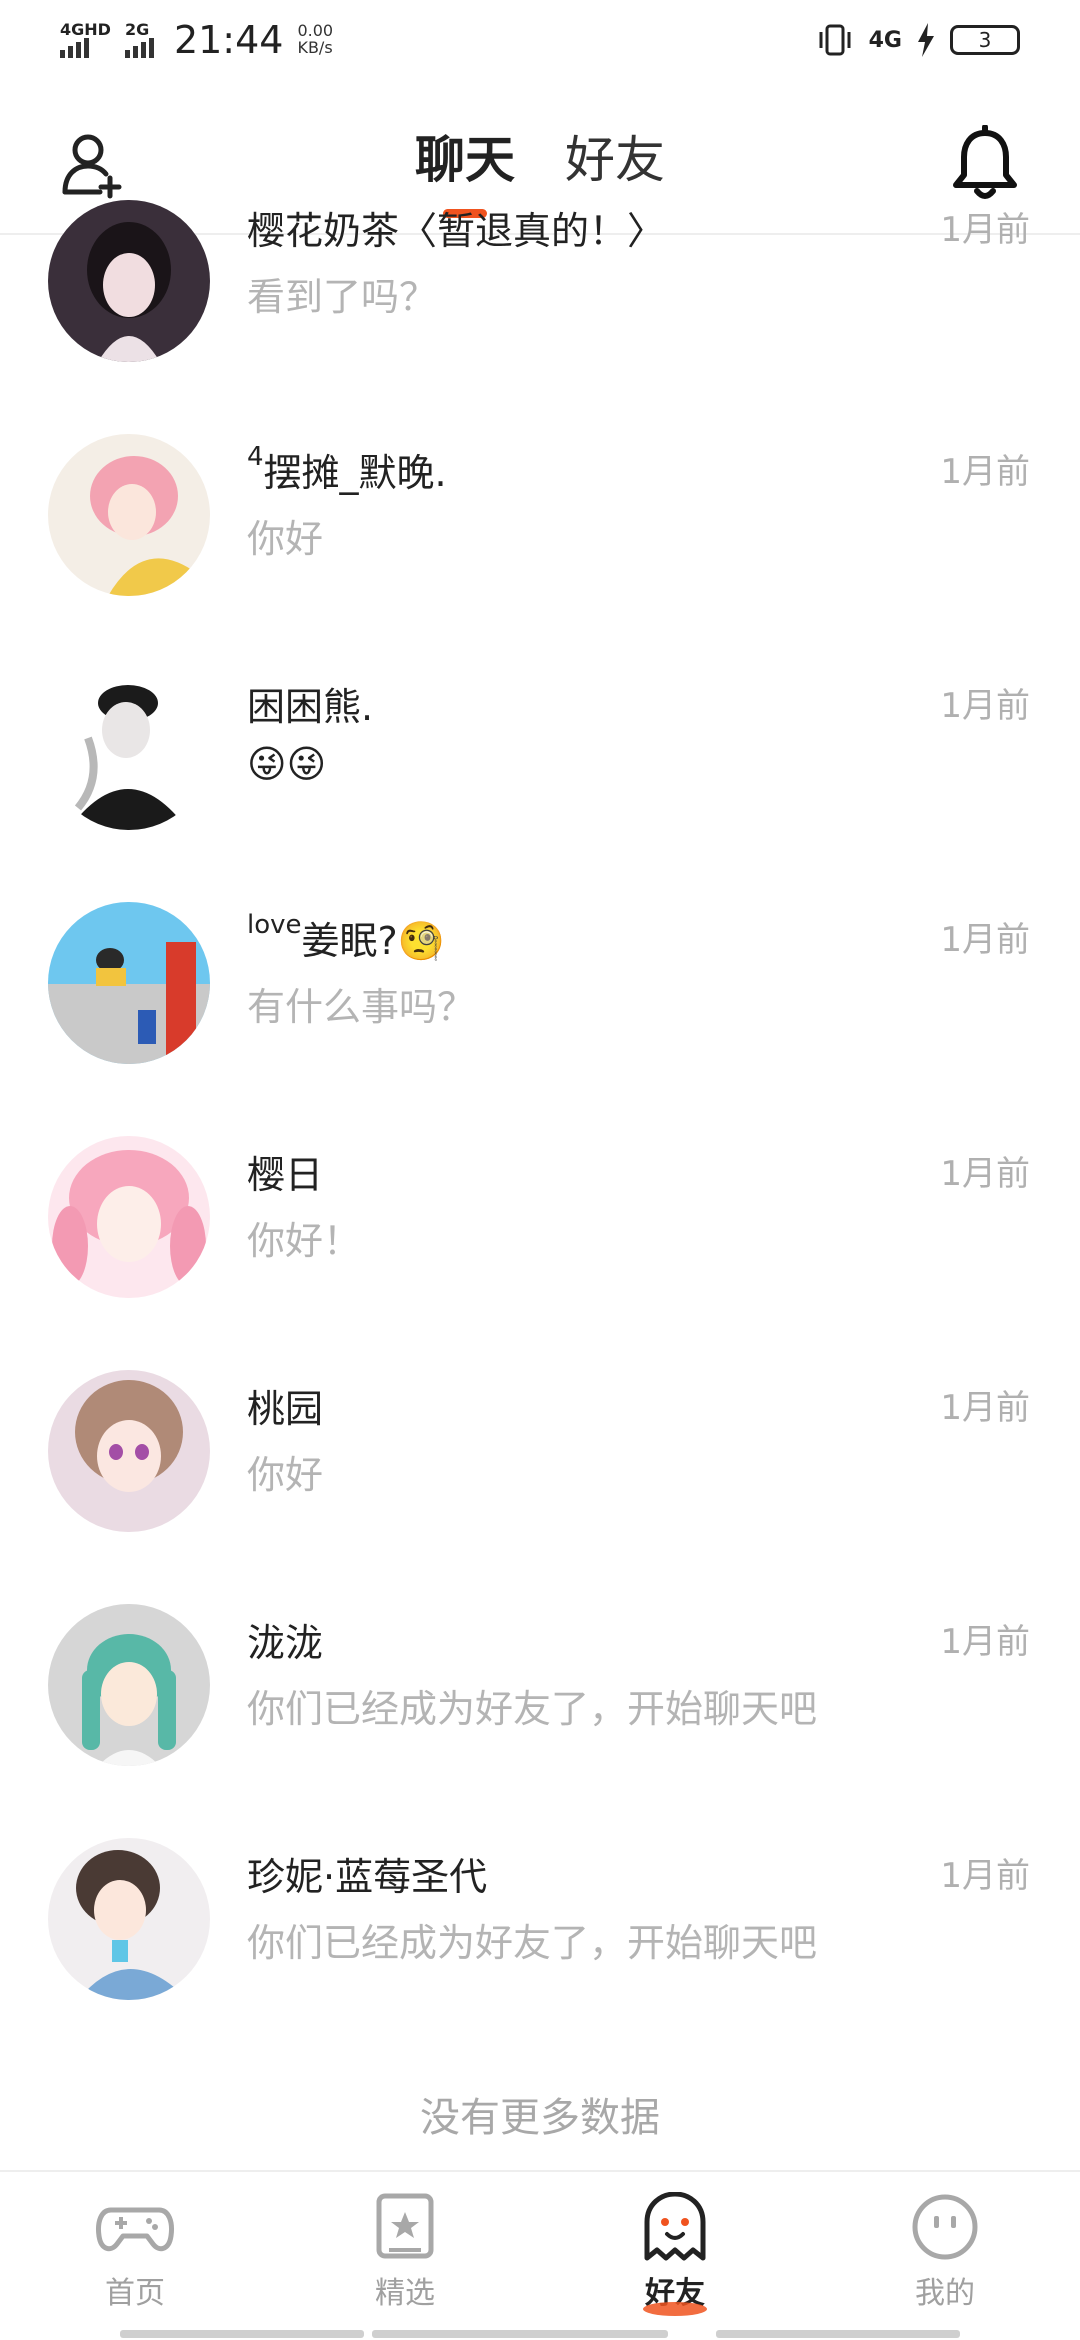 The height and width of the screenshot is (2340, 1080). I want to click on tab-chat: 聊天, so click(465, 169).